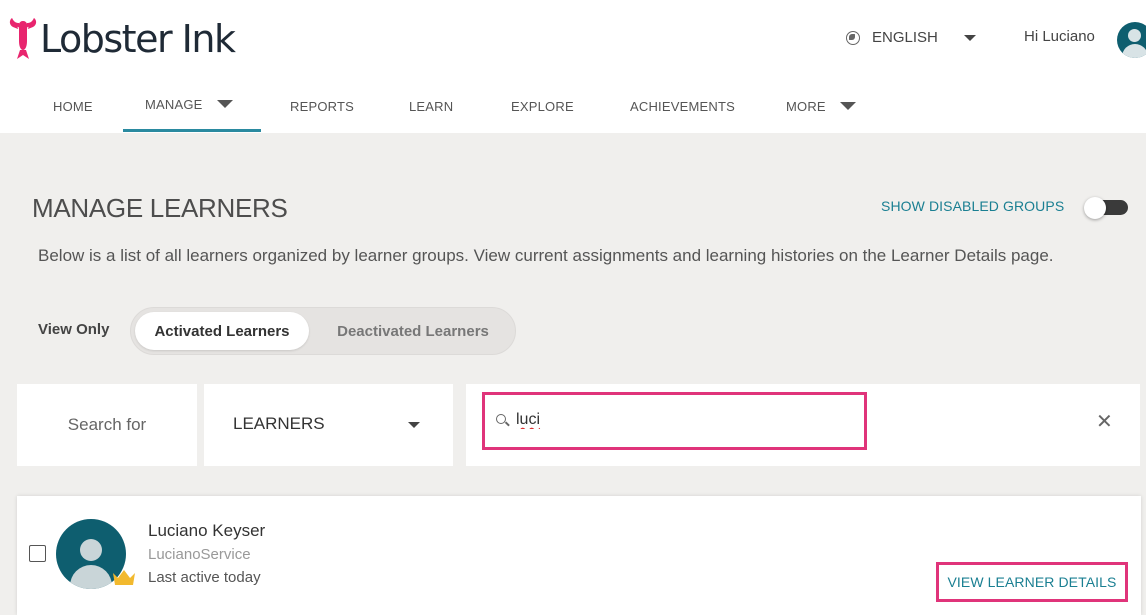 Image resolution: width=1146 pixels, height=615 pixels. I want to click on user-avatar, so click(1131, 40).